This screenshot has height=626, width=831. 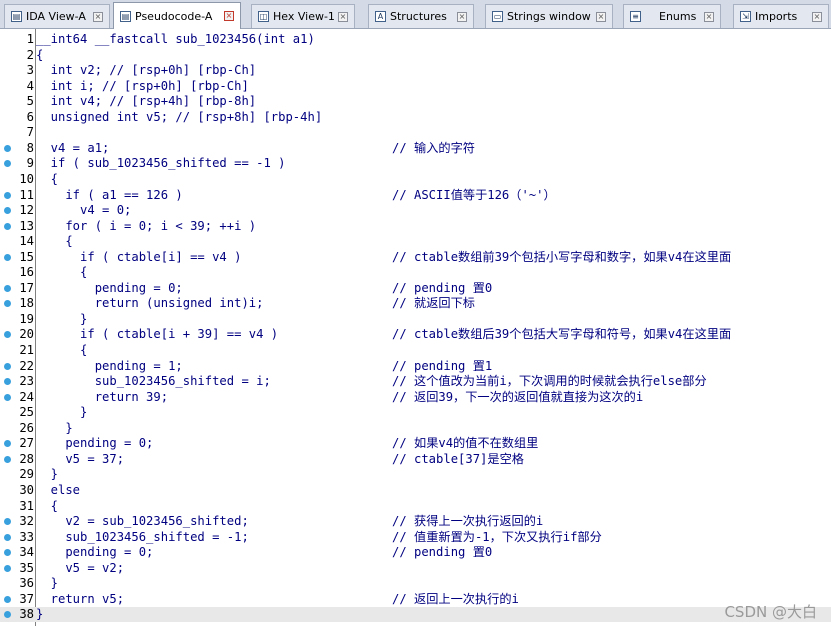 What do you see at coordinates (26, 365) in the screenshot?
I see `line-number: 22` at bounding box center [26, 365].